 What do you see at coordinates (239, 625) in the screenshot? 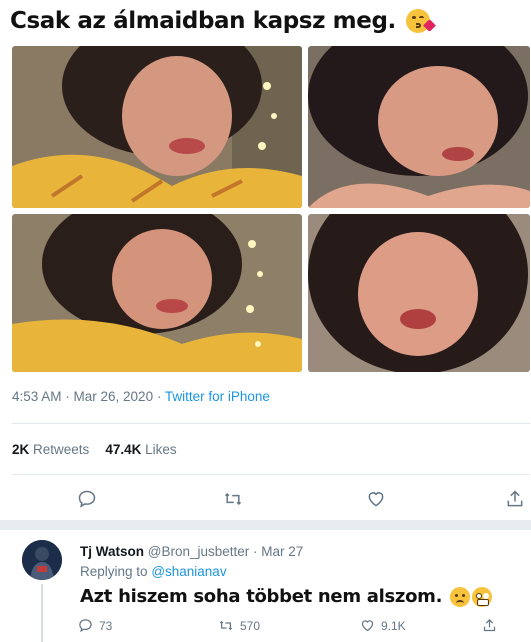
I see `reply-retweet-button: 570` at bounding box center [239, 625].